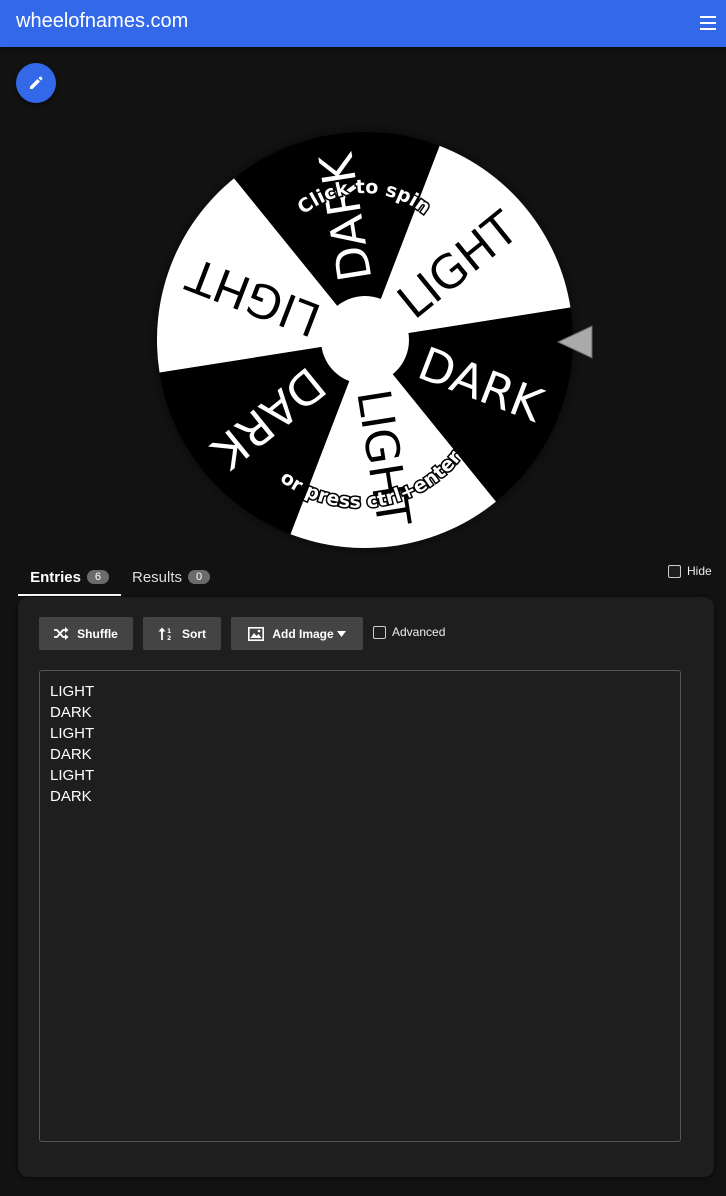  I want to click on navbar: wheelofnames.com, so click(363, 23).